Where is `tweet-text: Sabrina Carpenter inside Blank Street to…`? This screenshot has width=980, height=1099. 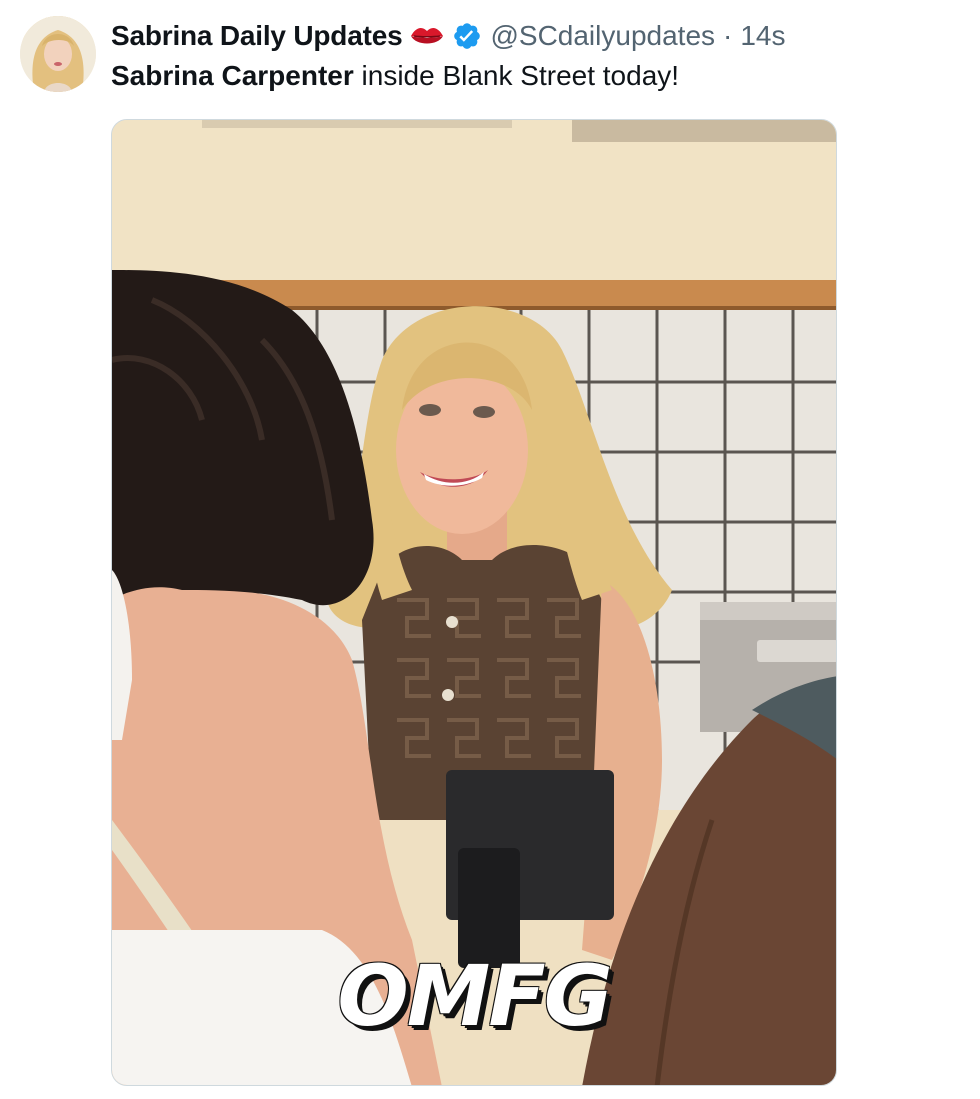
tweet-text: Sabrina Carpenter inside Blank Street to… is located at coordinates (395, 76).